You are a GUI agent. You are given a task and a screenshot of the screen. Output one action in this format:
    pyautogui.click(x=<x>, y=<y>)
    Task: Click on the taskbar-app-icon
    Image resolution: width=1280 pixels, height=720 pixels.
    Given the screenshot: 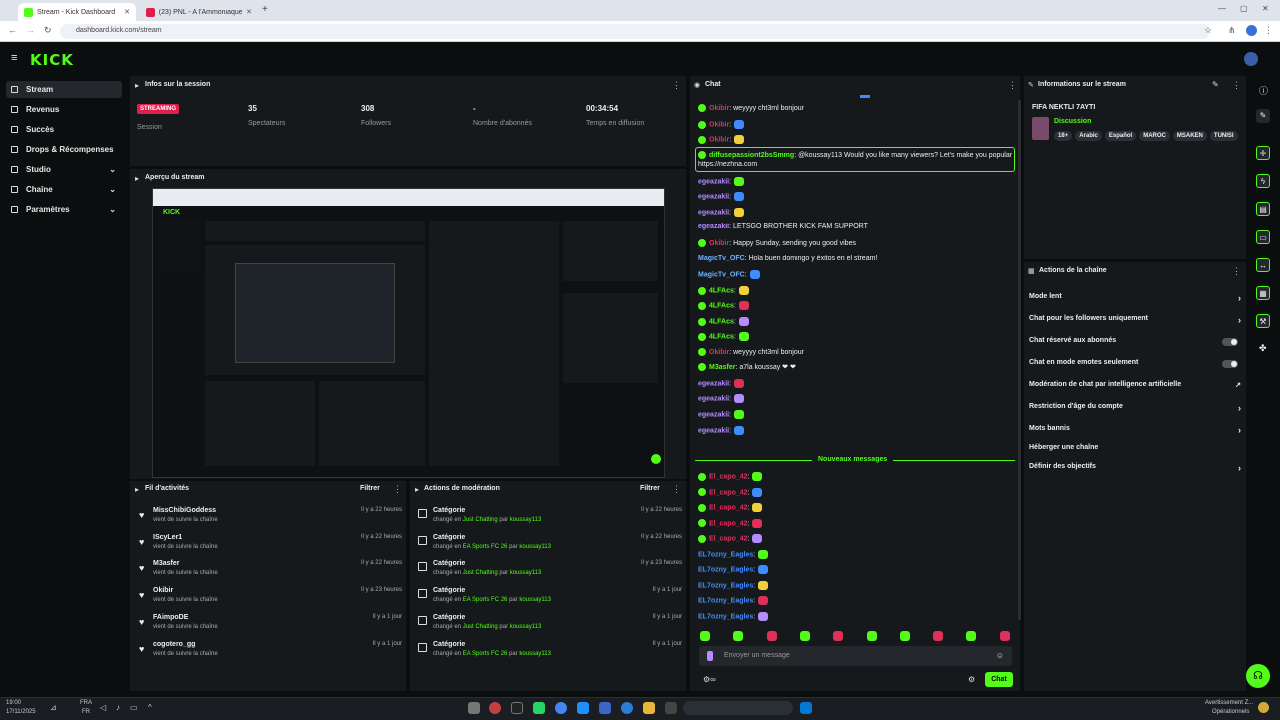 What is the action you would take?
    pyautogui.click(x=605, y=708)
    